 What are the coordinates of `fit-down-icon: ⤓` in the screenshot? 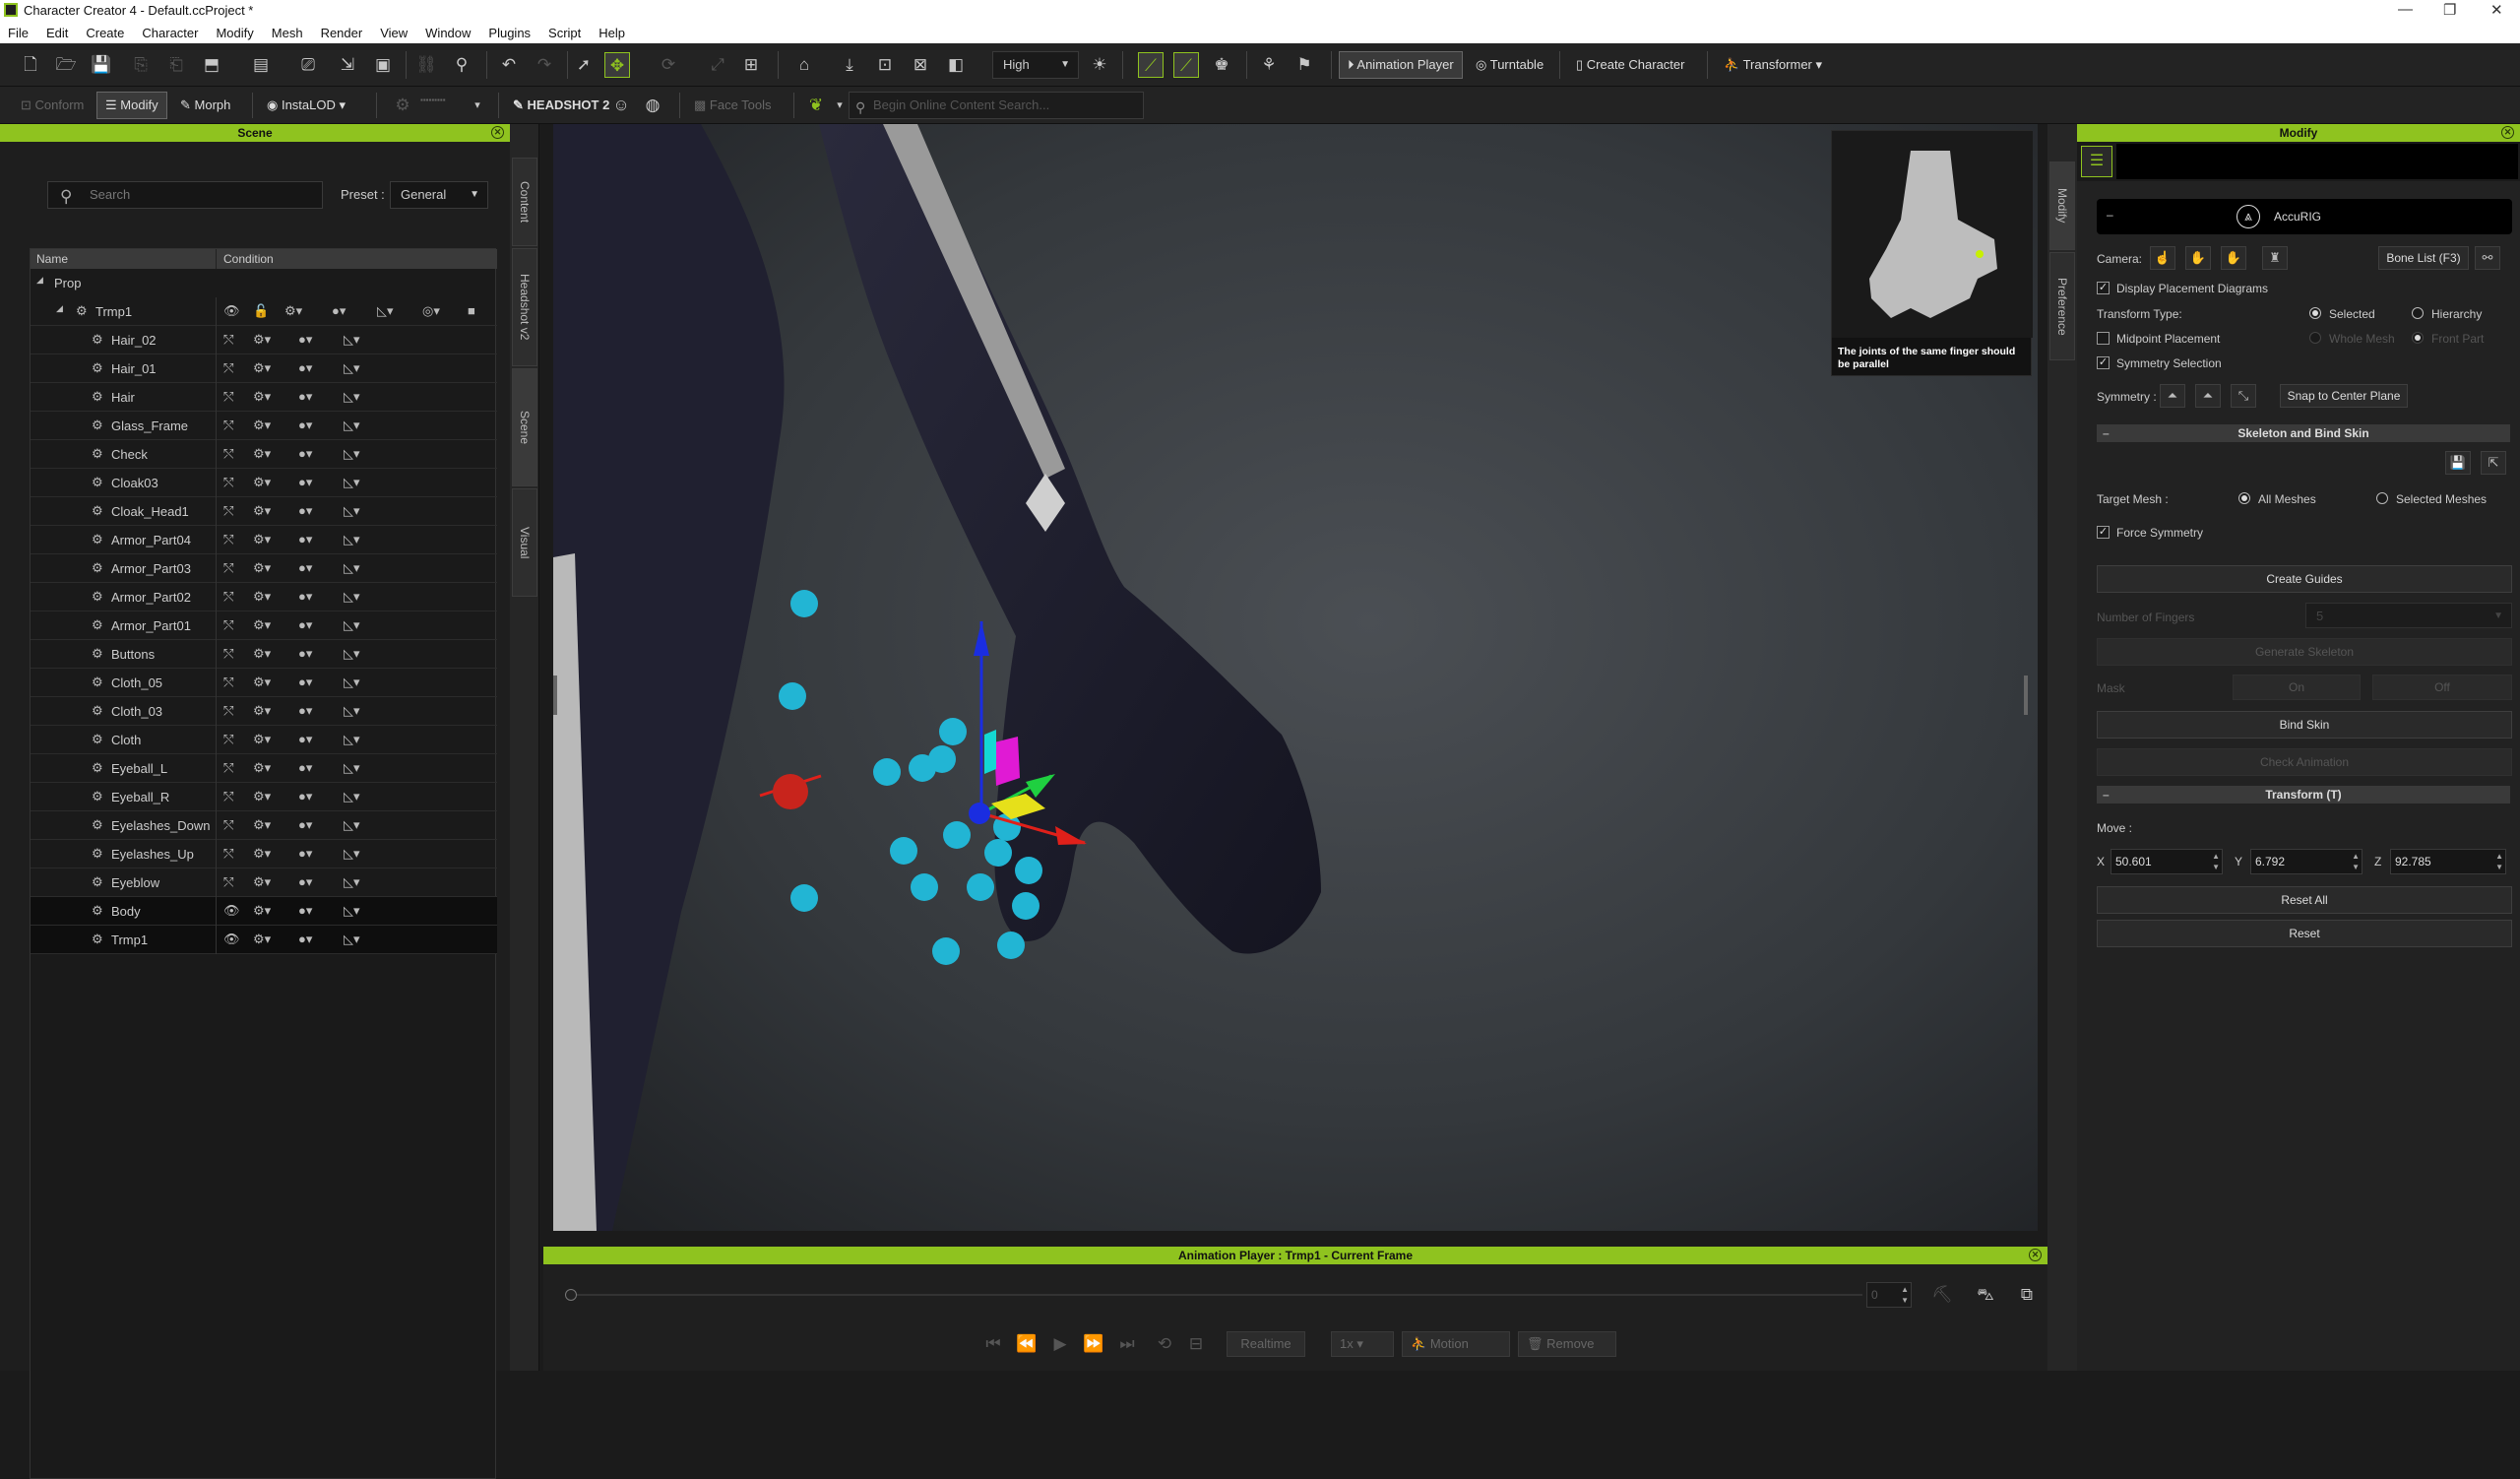 It's located at (849, 65).